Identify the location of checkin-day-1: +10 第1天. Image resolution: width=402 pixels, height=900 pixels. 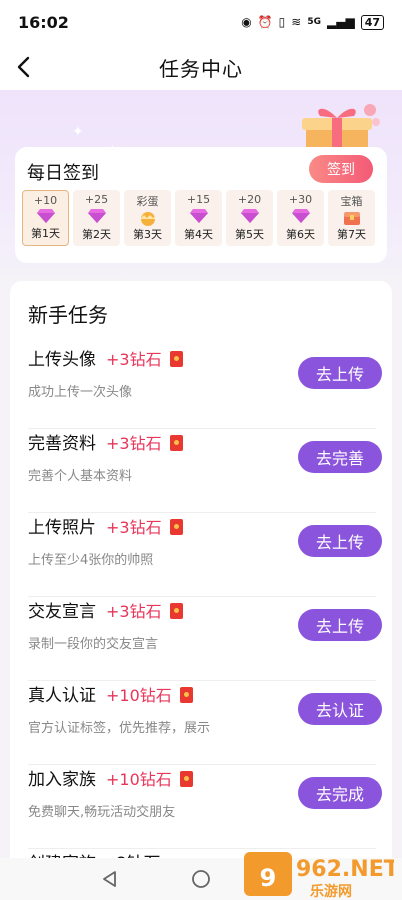
(45, 218).